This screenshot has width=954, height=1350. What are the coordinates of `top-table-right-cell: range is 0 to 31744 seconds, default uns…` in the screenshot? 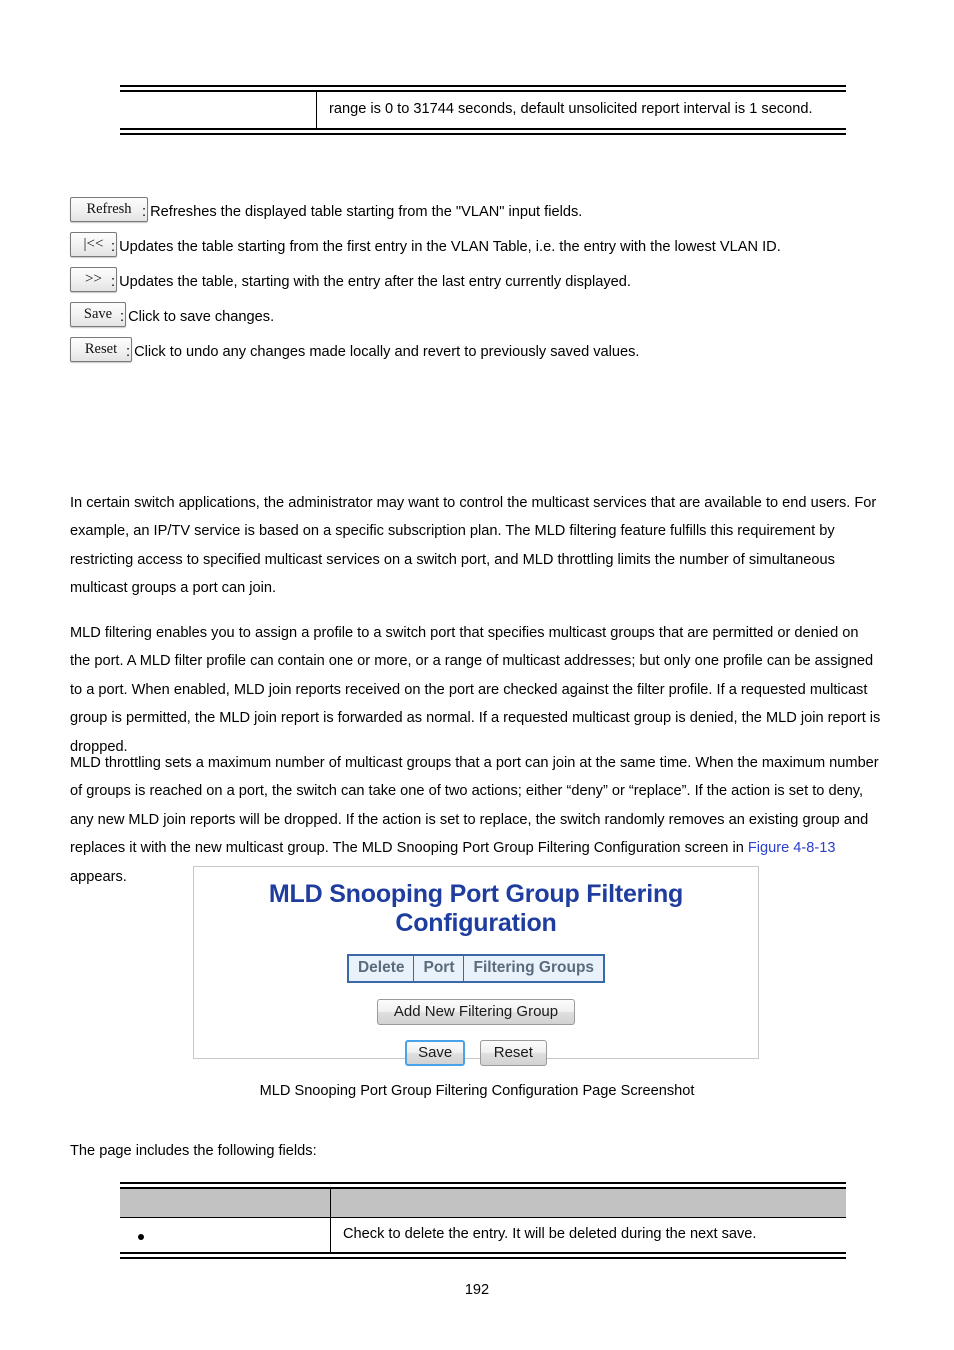 It's located at (571, 109).